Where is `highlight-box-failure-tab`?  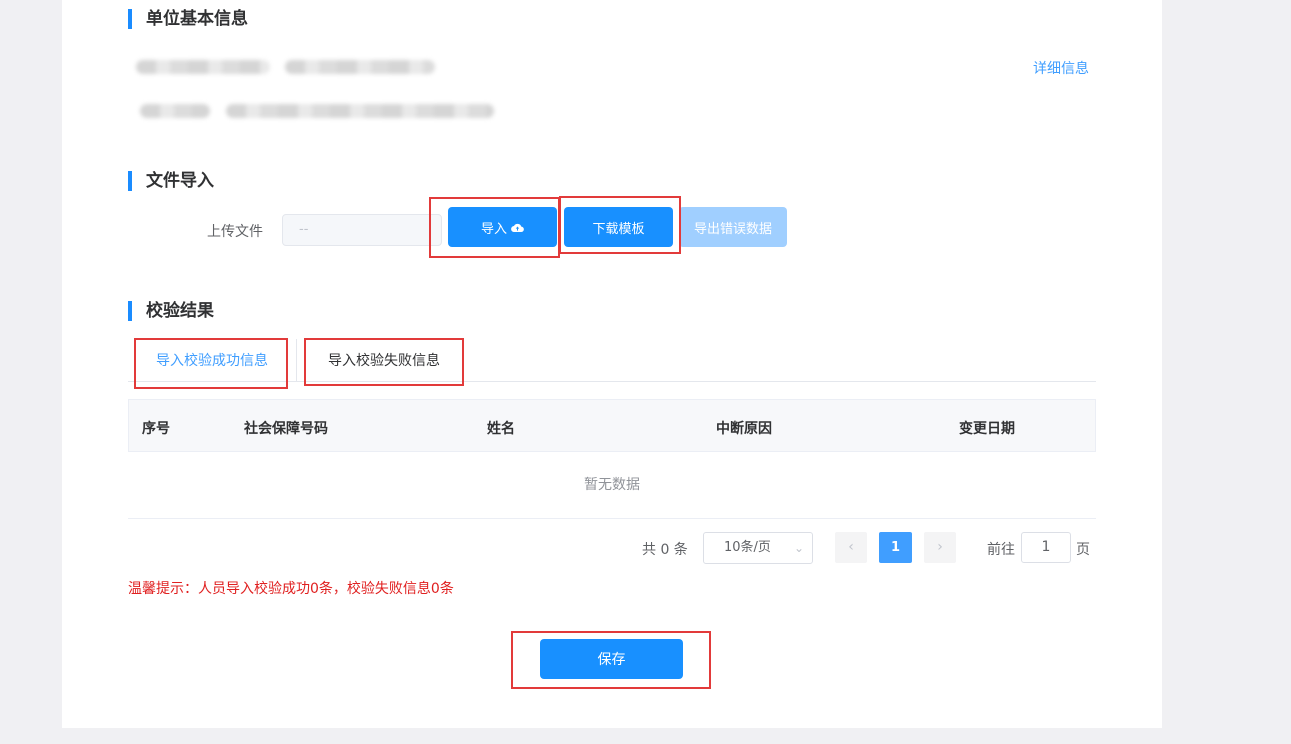
highlight-box-failure-tab is located at coordinates (384, 362).